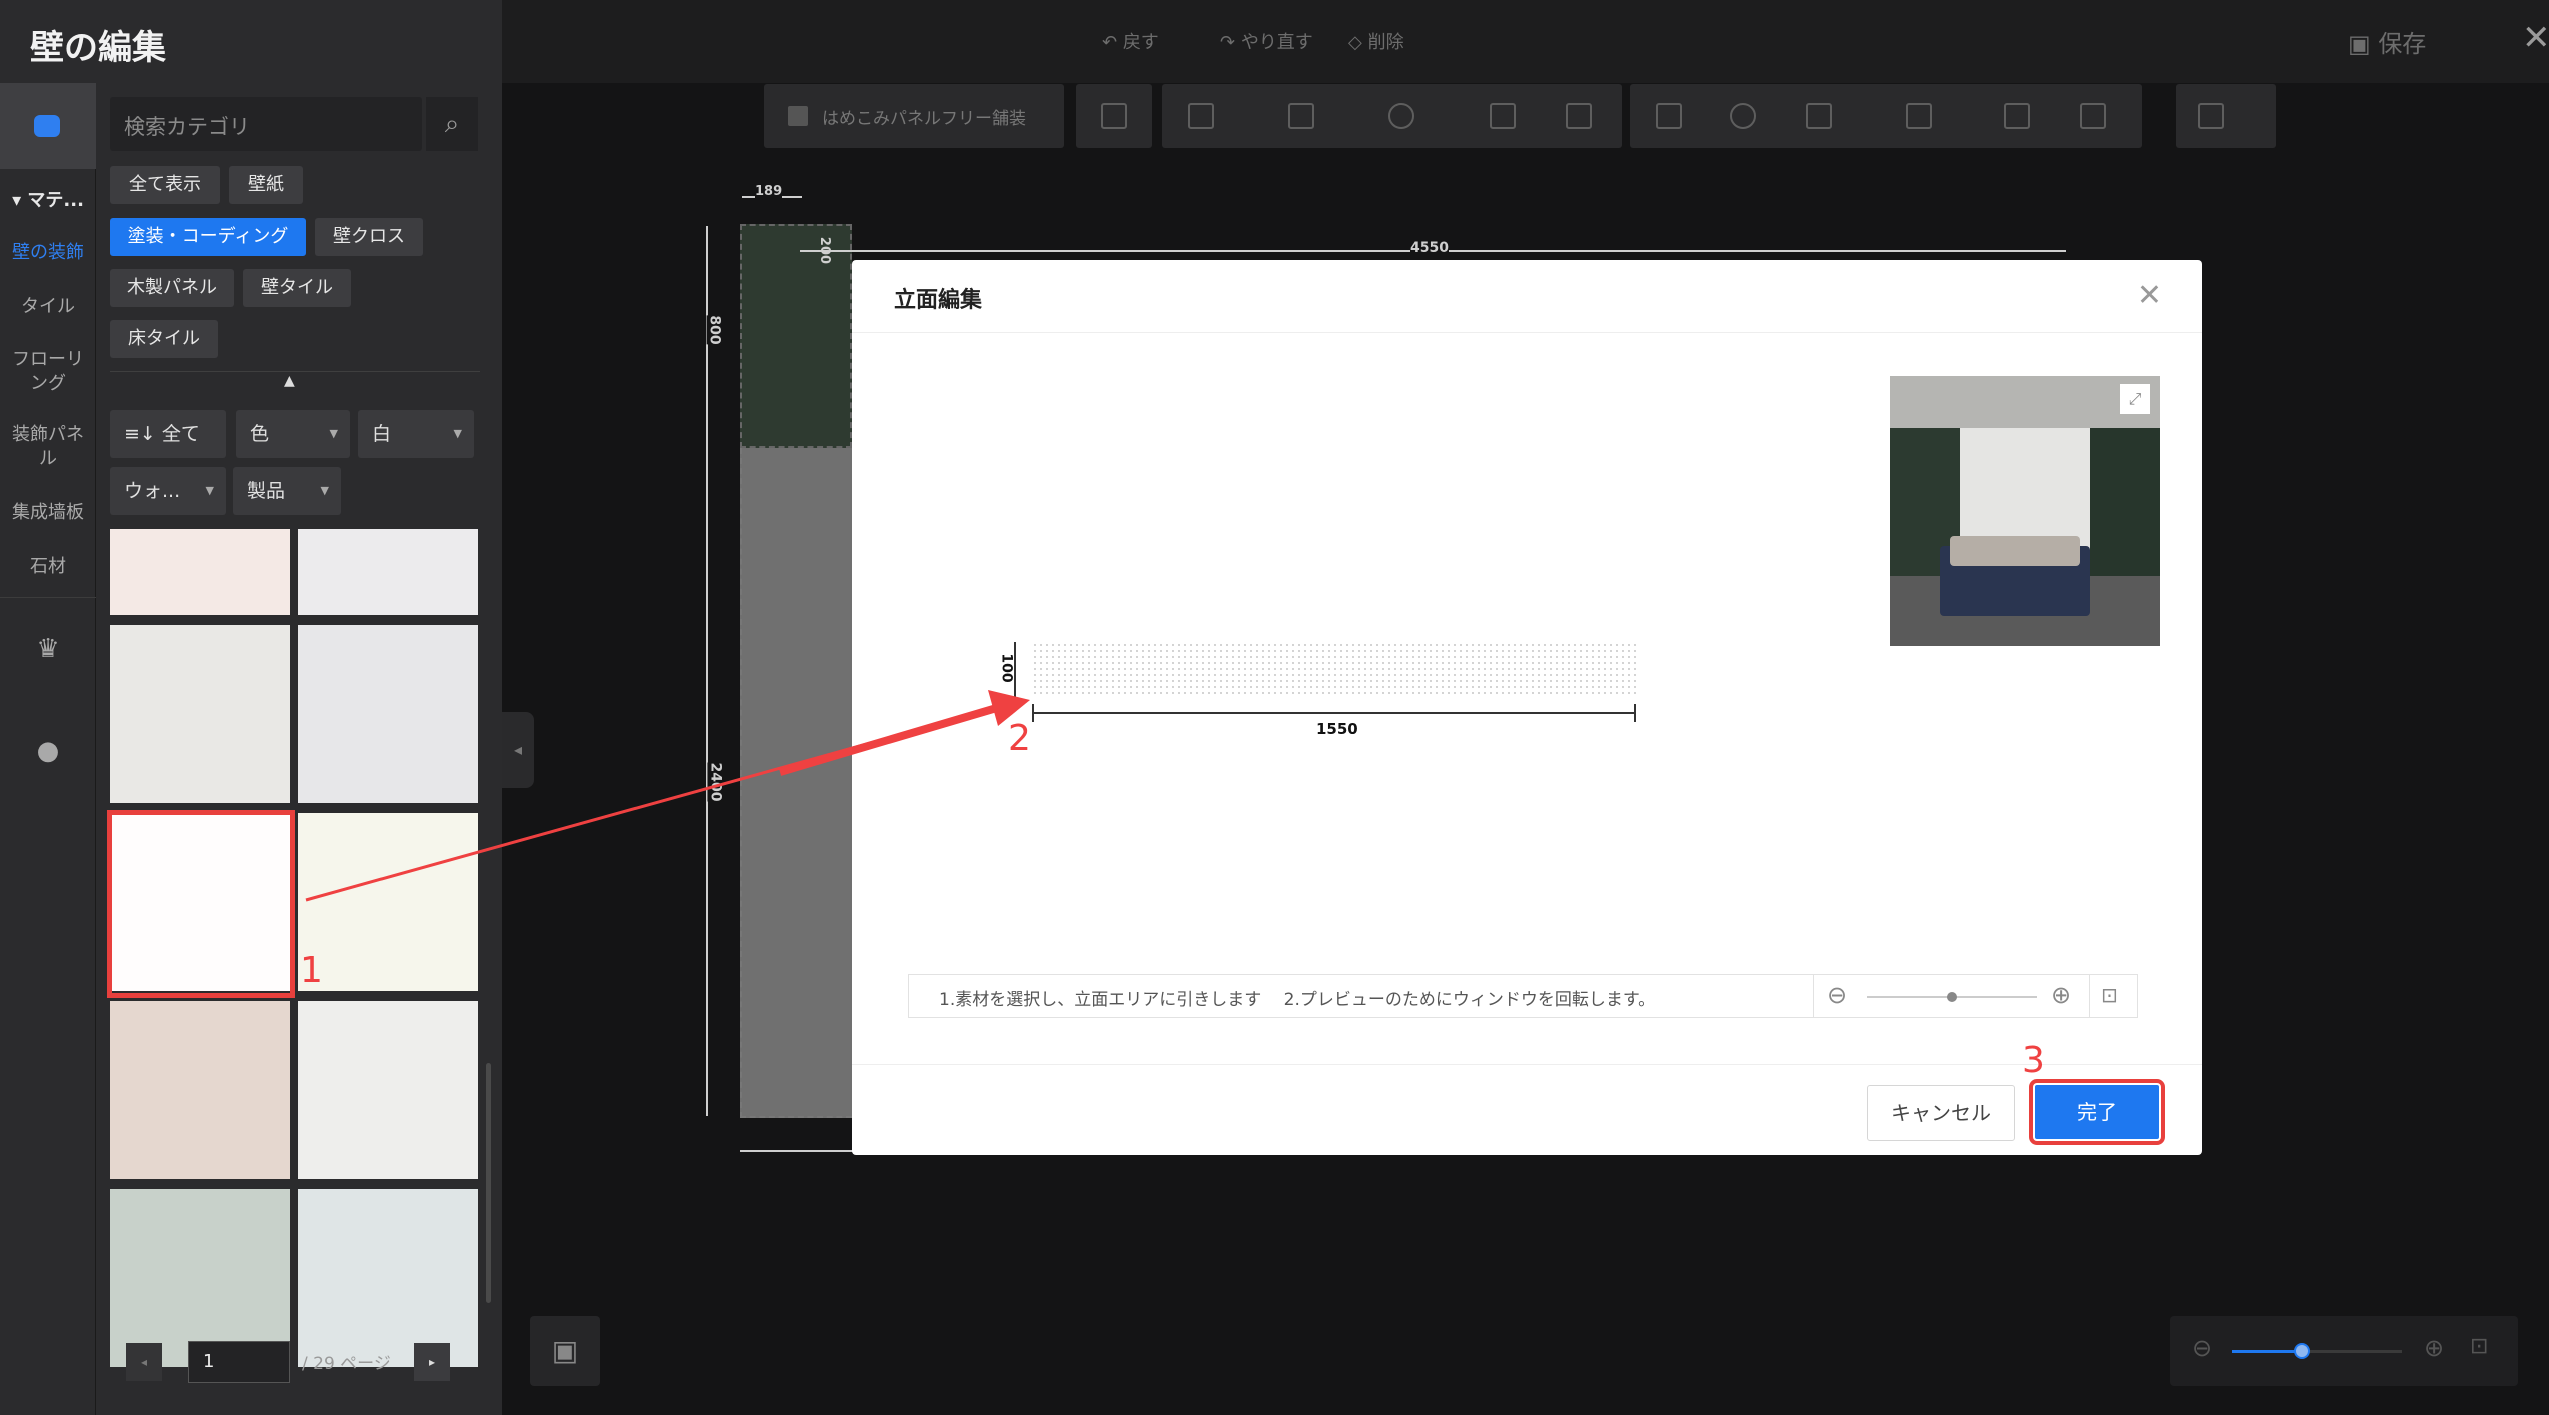 The width and height of the screenshot is (2549, 1415). I want to click on annotation-arrow, so click(667, 796).